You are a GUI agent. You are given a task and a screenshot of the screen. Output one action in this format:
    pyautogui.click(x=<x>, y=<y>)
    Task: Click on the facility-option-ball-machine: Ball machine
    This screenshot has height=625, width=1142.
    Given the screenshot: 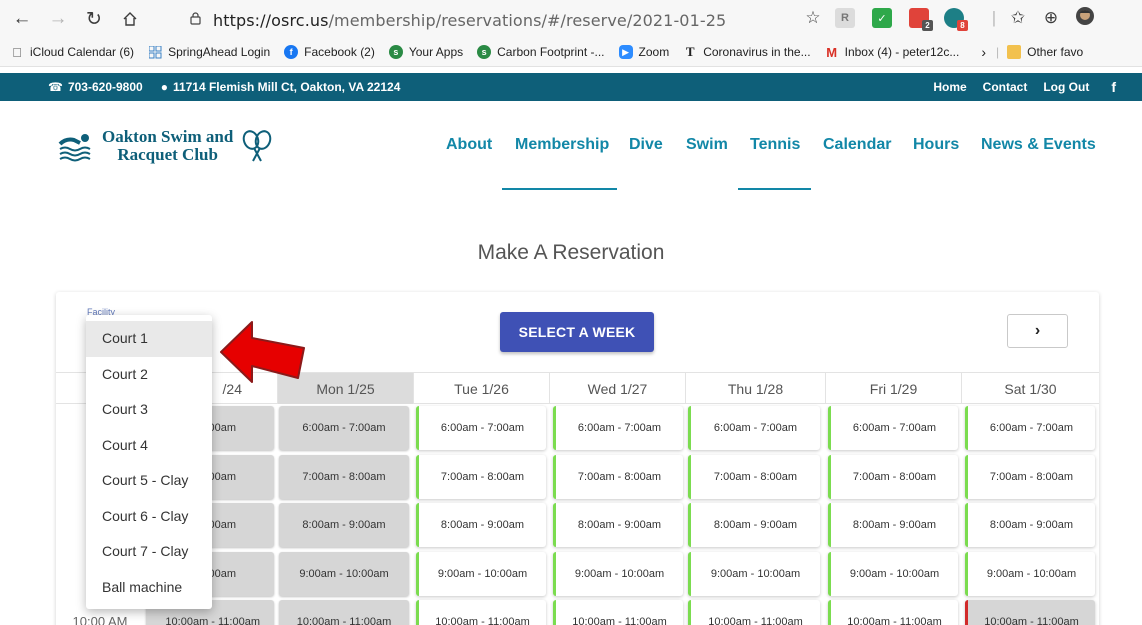 What is the action you would take?
    pyautogui.click(x=149, y=588)
    